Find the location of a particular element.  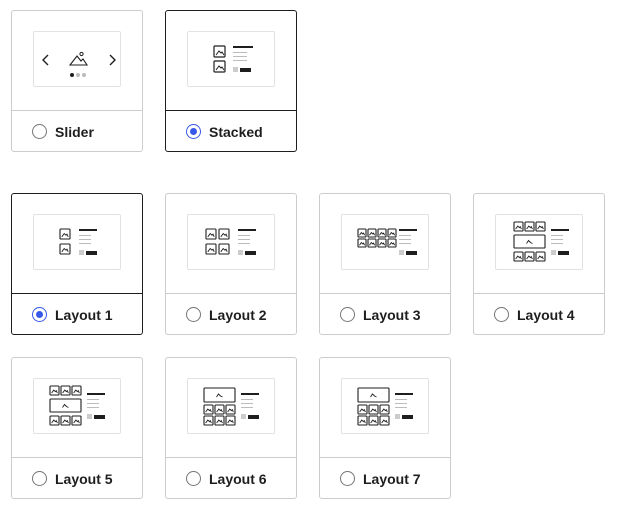

option-card-layout-1: Layout 1 is located at coordinates (77, 264).